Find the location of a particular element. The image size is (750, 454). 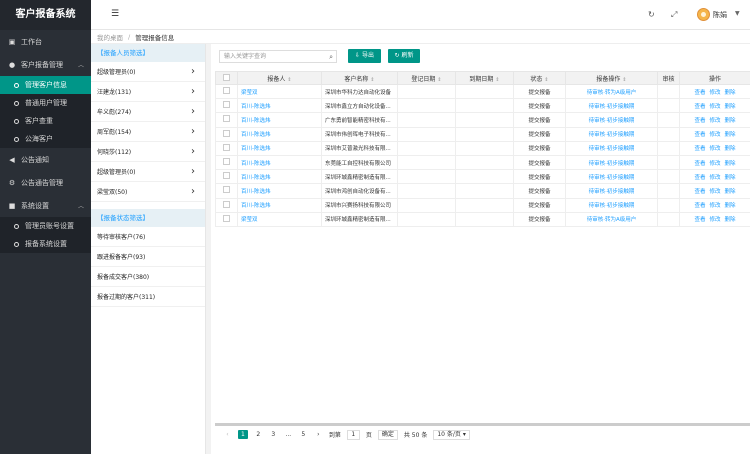

table-row: 百川-陈选炜 广东勇前智能精密科技有... 提交报备 待审核·初步接触期 查看 修改 删除 is located at coordinates (482, 120).